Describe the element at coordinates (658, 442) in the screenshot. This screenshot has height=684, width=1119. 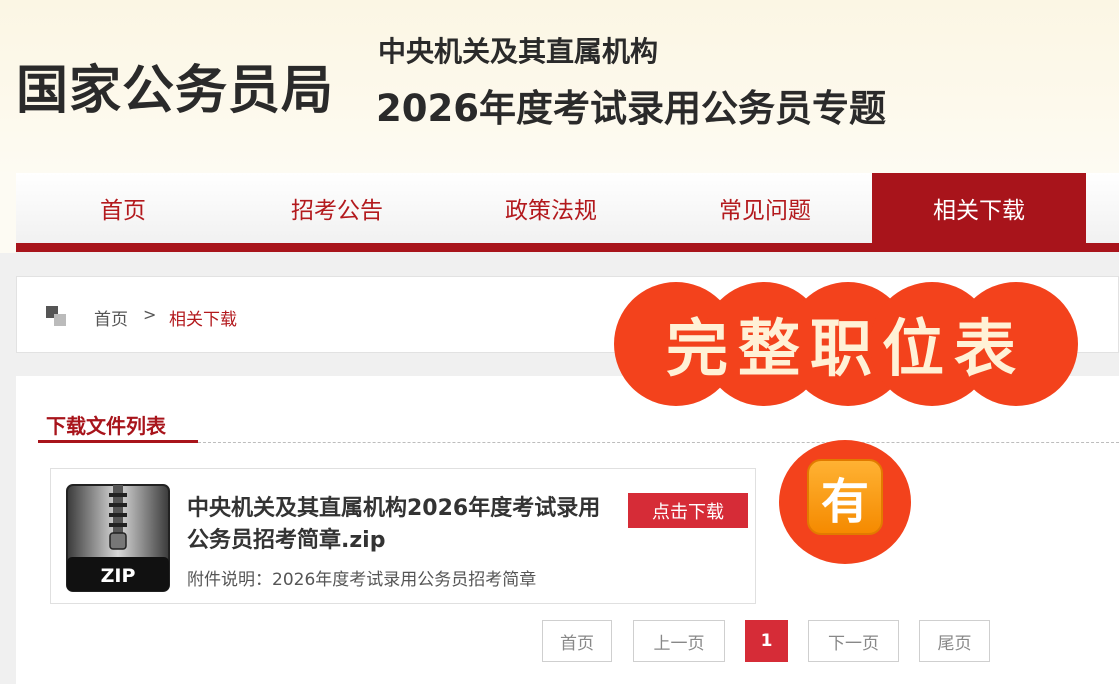
I see `title-divider` at that location.